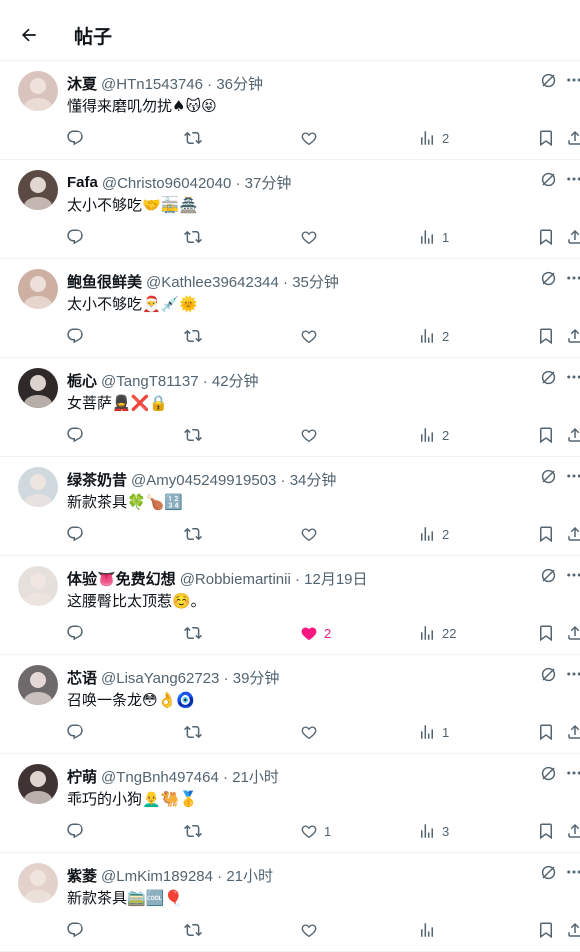  I want to click on author-handle: @TangT81137, so click(150, 381).